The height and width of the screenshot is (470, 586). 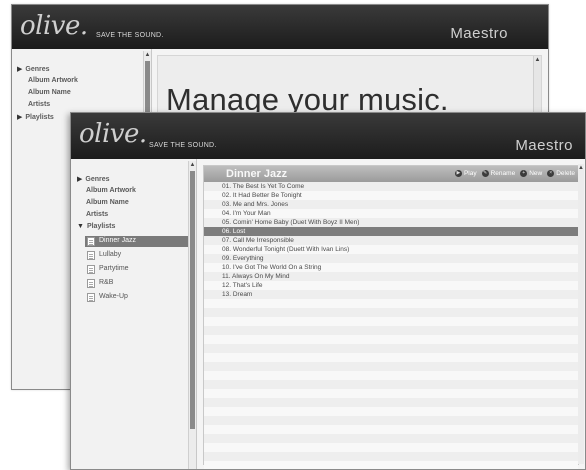 What do you see at coordinates (140, 255) in the screenshot?
I see `playlist-item-lullaby: Lullaby` at bounding box center [140, 255].